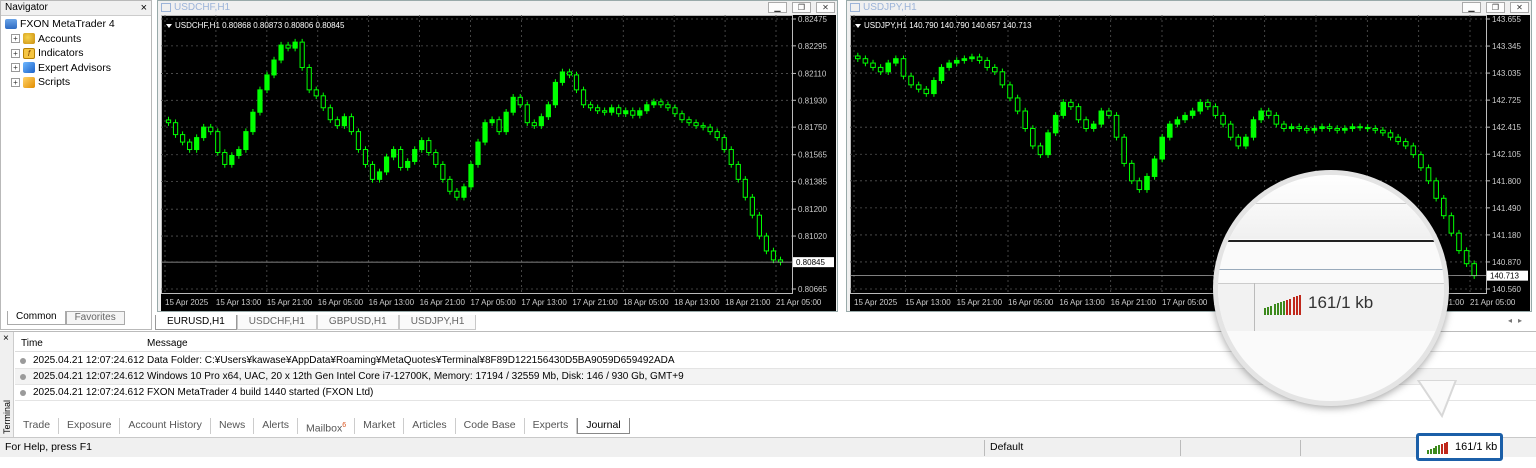 The width and height of the screenshot is (1536, 468). Describe the element at coordinates (437, 322) in the screenshot. I see `chart-tab-usdjpy: USDJPY,H1` at that location.